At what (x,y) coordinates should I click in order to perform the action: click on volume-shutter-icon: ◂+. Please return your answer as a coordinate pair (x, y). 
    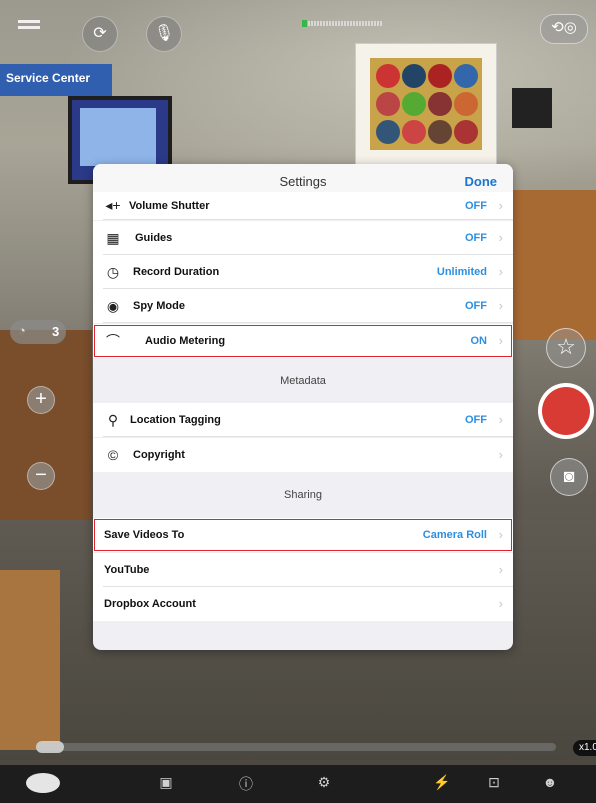
    Looking at the image, I should click on (113, 205).